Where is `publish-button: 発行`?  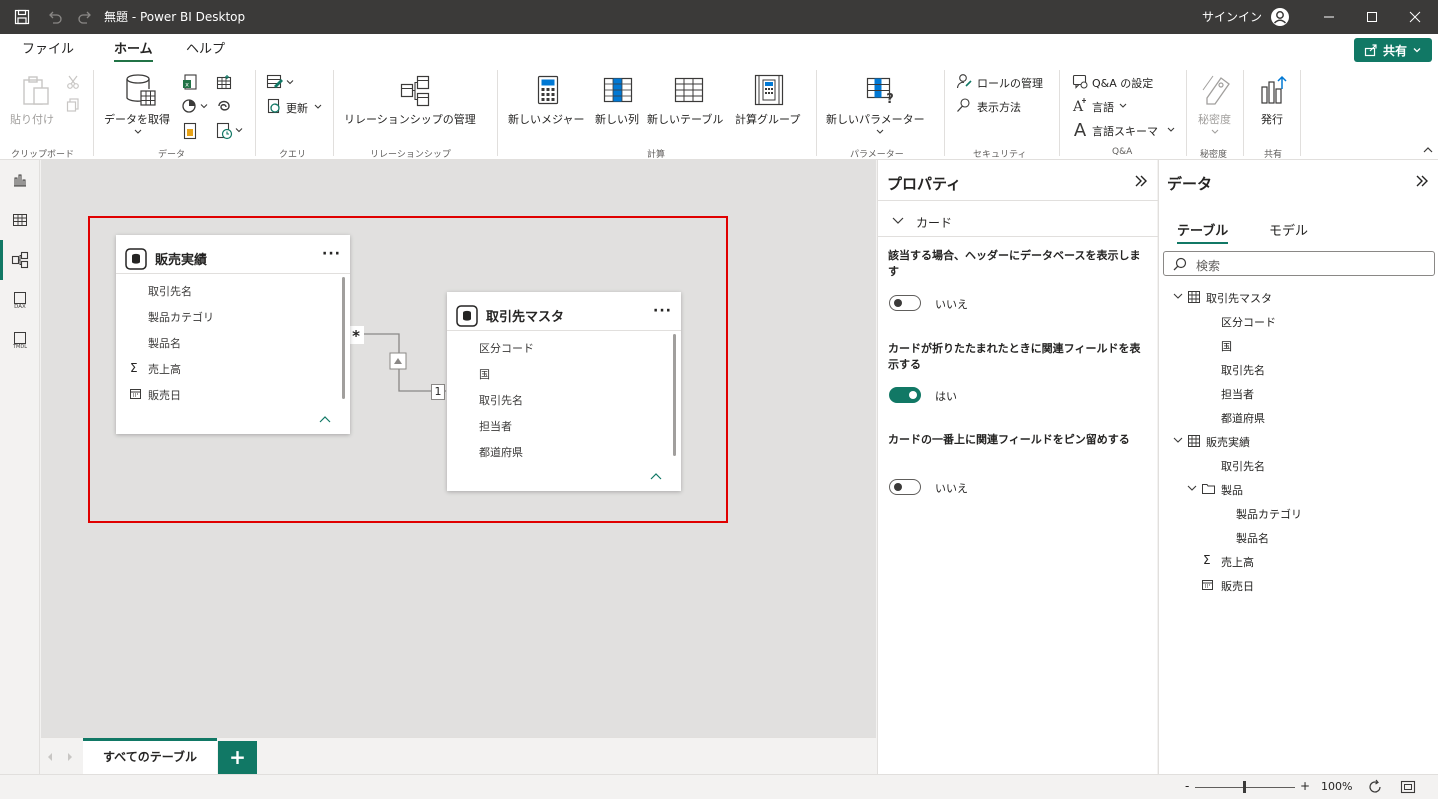
publish-button: 発行 is located at coordinates (1272, 119).